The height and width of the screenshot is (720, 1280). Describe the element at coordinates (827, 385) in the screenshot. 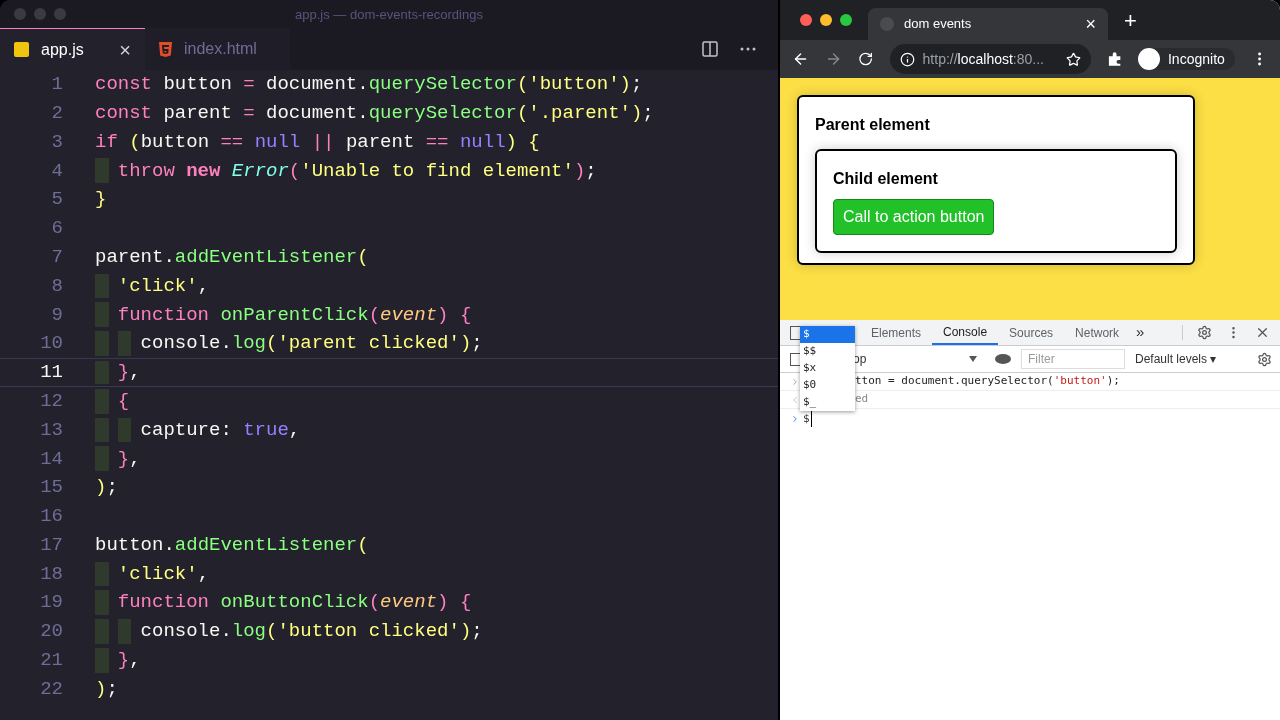

I see `autocomplete-item: $0` at that location.